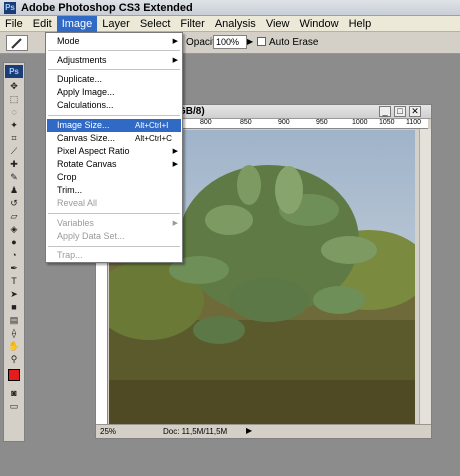  What do you see at coordinates (318, 24) in the screenshot?
I see `menu-window: Window` at bounding box center [318, 24].